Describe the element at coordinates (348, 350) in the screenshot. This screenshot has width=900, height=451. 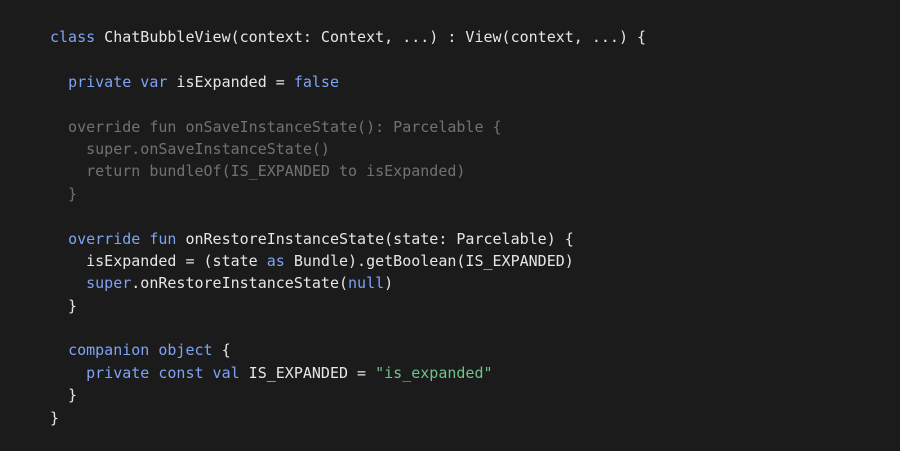
I see `code-line: companion object {` at that location.